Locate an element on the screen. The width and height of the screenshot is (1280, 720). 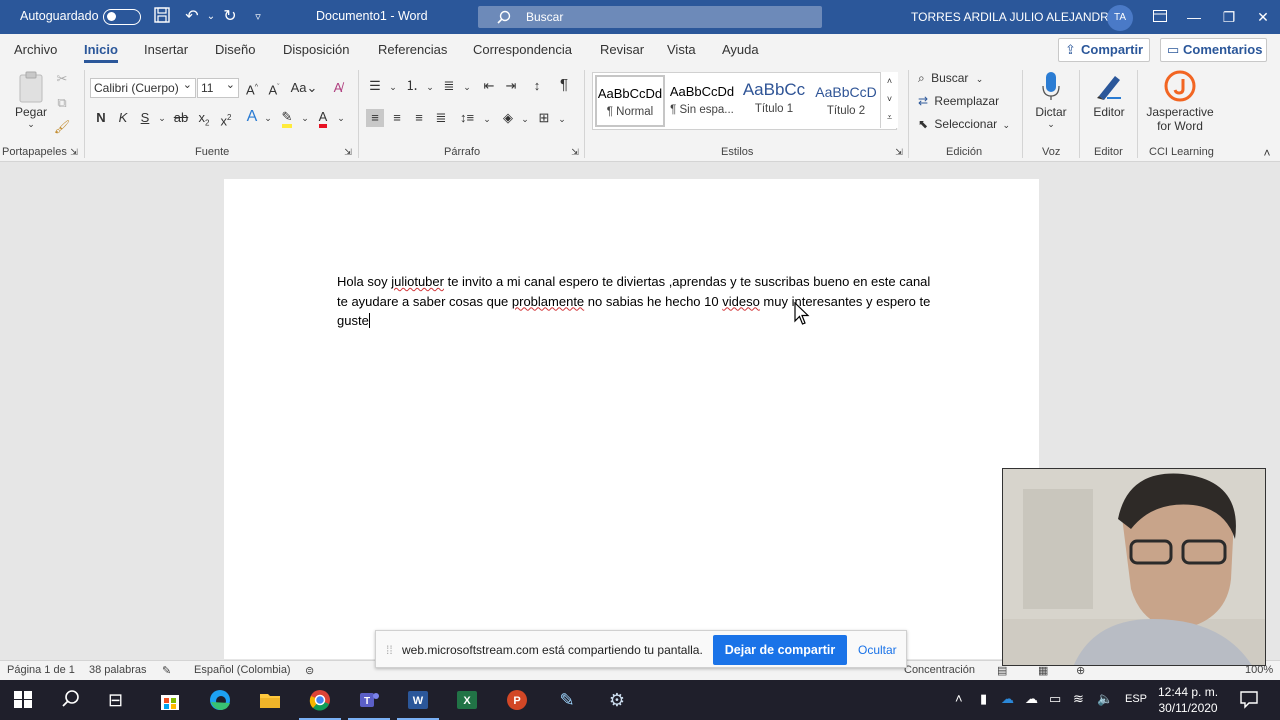
tab-insertar: Insertar is located at coordinates (166, 49).